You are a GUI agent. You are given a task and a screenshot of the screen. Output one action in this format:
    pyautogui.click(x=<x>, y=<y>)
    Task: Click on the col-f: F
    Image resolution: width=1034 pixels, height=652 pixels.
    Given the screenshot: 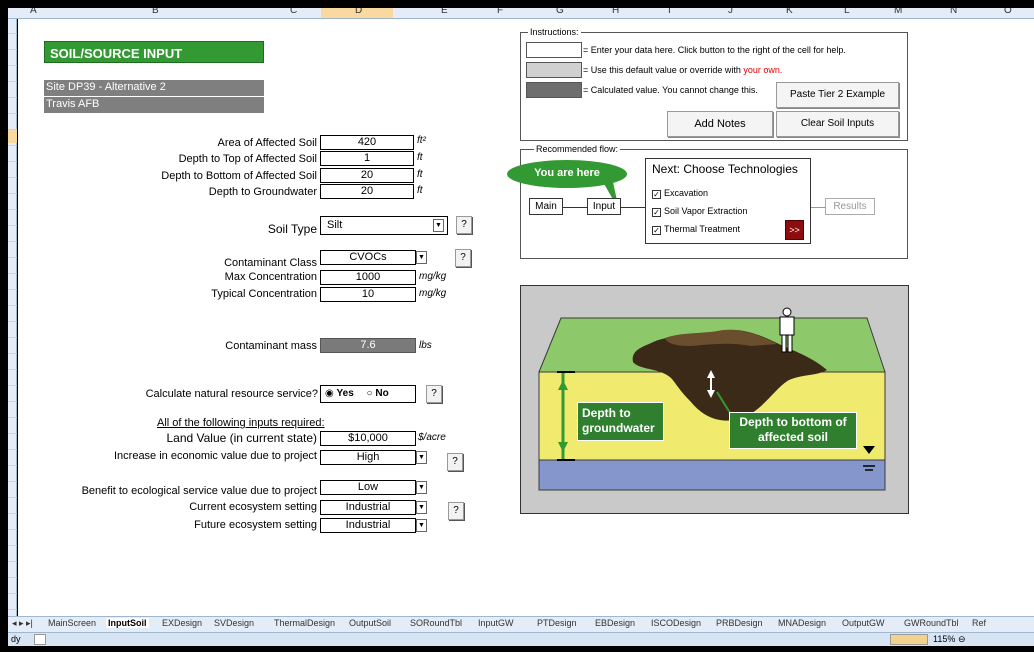 What is the action you would take?
    pyautogui.click(x=500, y=12)
    